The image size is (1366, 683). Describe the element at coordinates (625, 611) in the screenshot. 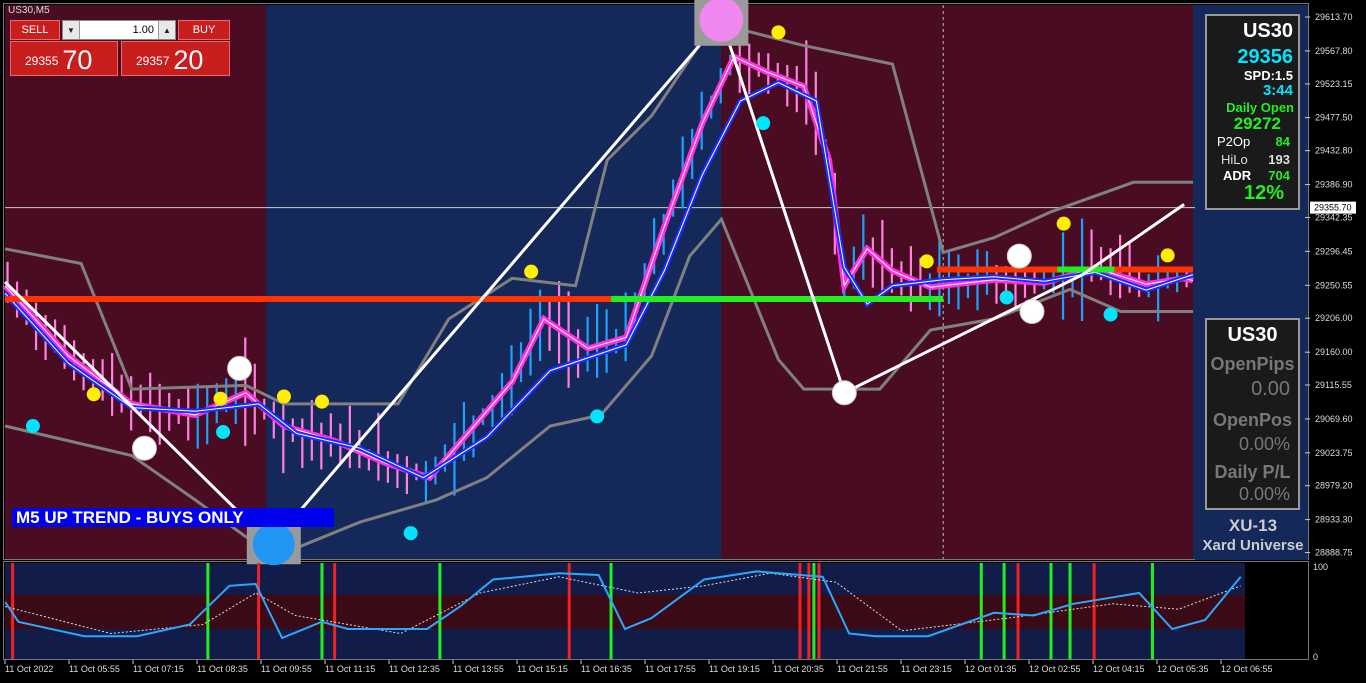

I see `oscillator-zones` at that location.